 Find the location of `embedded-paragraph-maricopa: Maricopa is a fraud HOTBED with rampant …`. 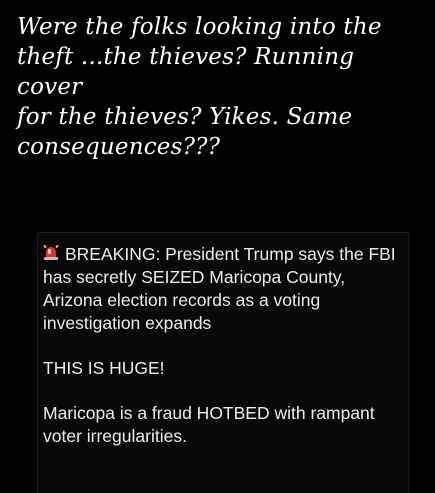

embedded-paragraph-maricopa: Maricopa is a fraud HOTBED with rampant … is located at coordinates (209, 424).